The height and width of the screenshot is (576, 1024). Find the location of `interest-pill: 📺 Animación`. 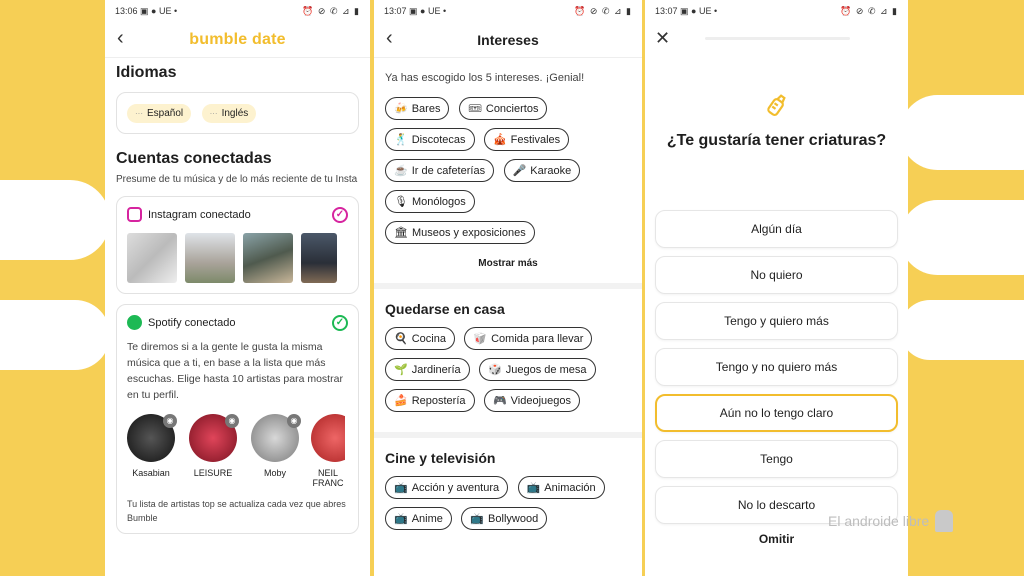

interest-pill: 📺 Animación is located at coordinates (561, 488).